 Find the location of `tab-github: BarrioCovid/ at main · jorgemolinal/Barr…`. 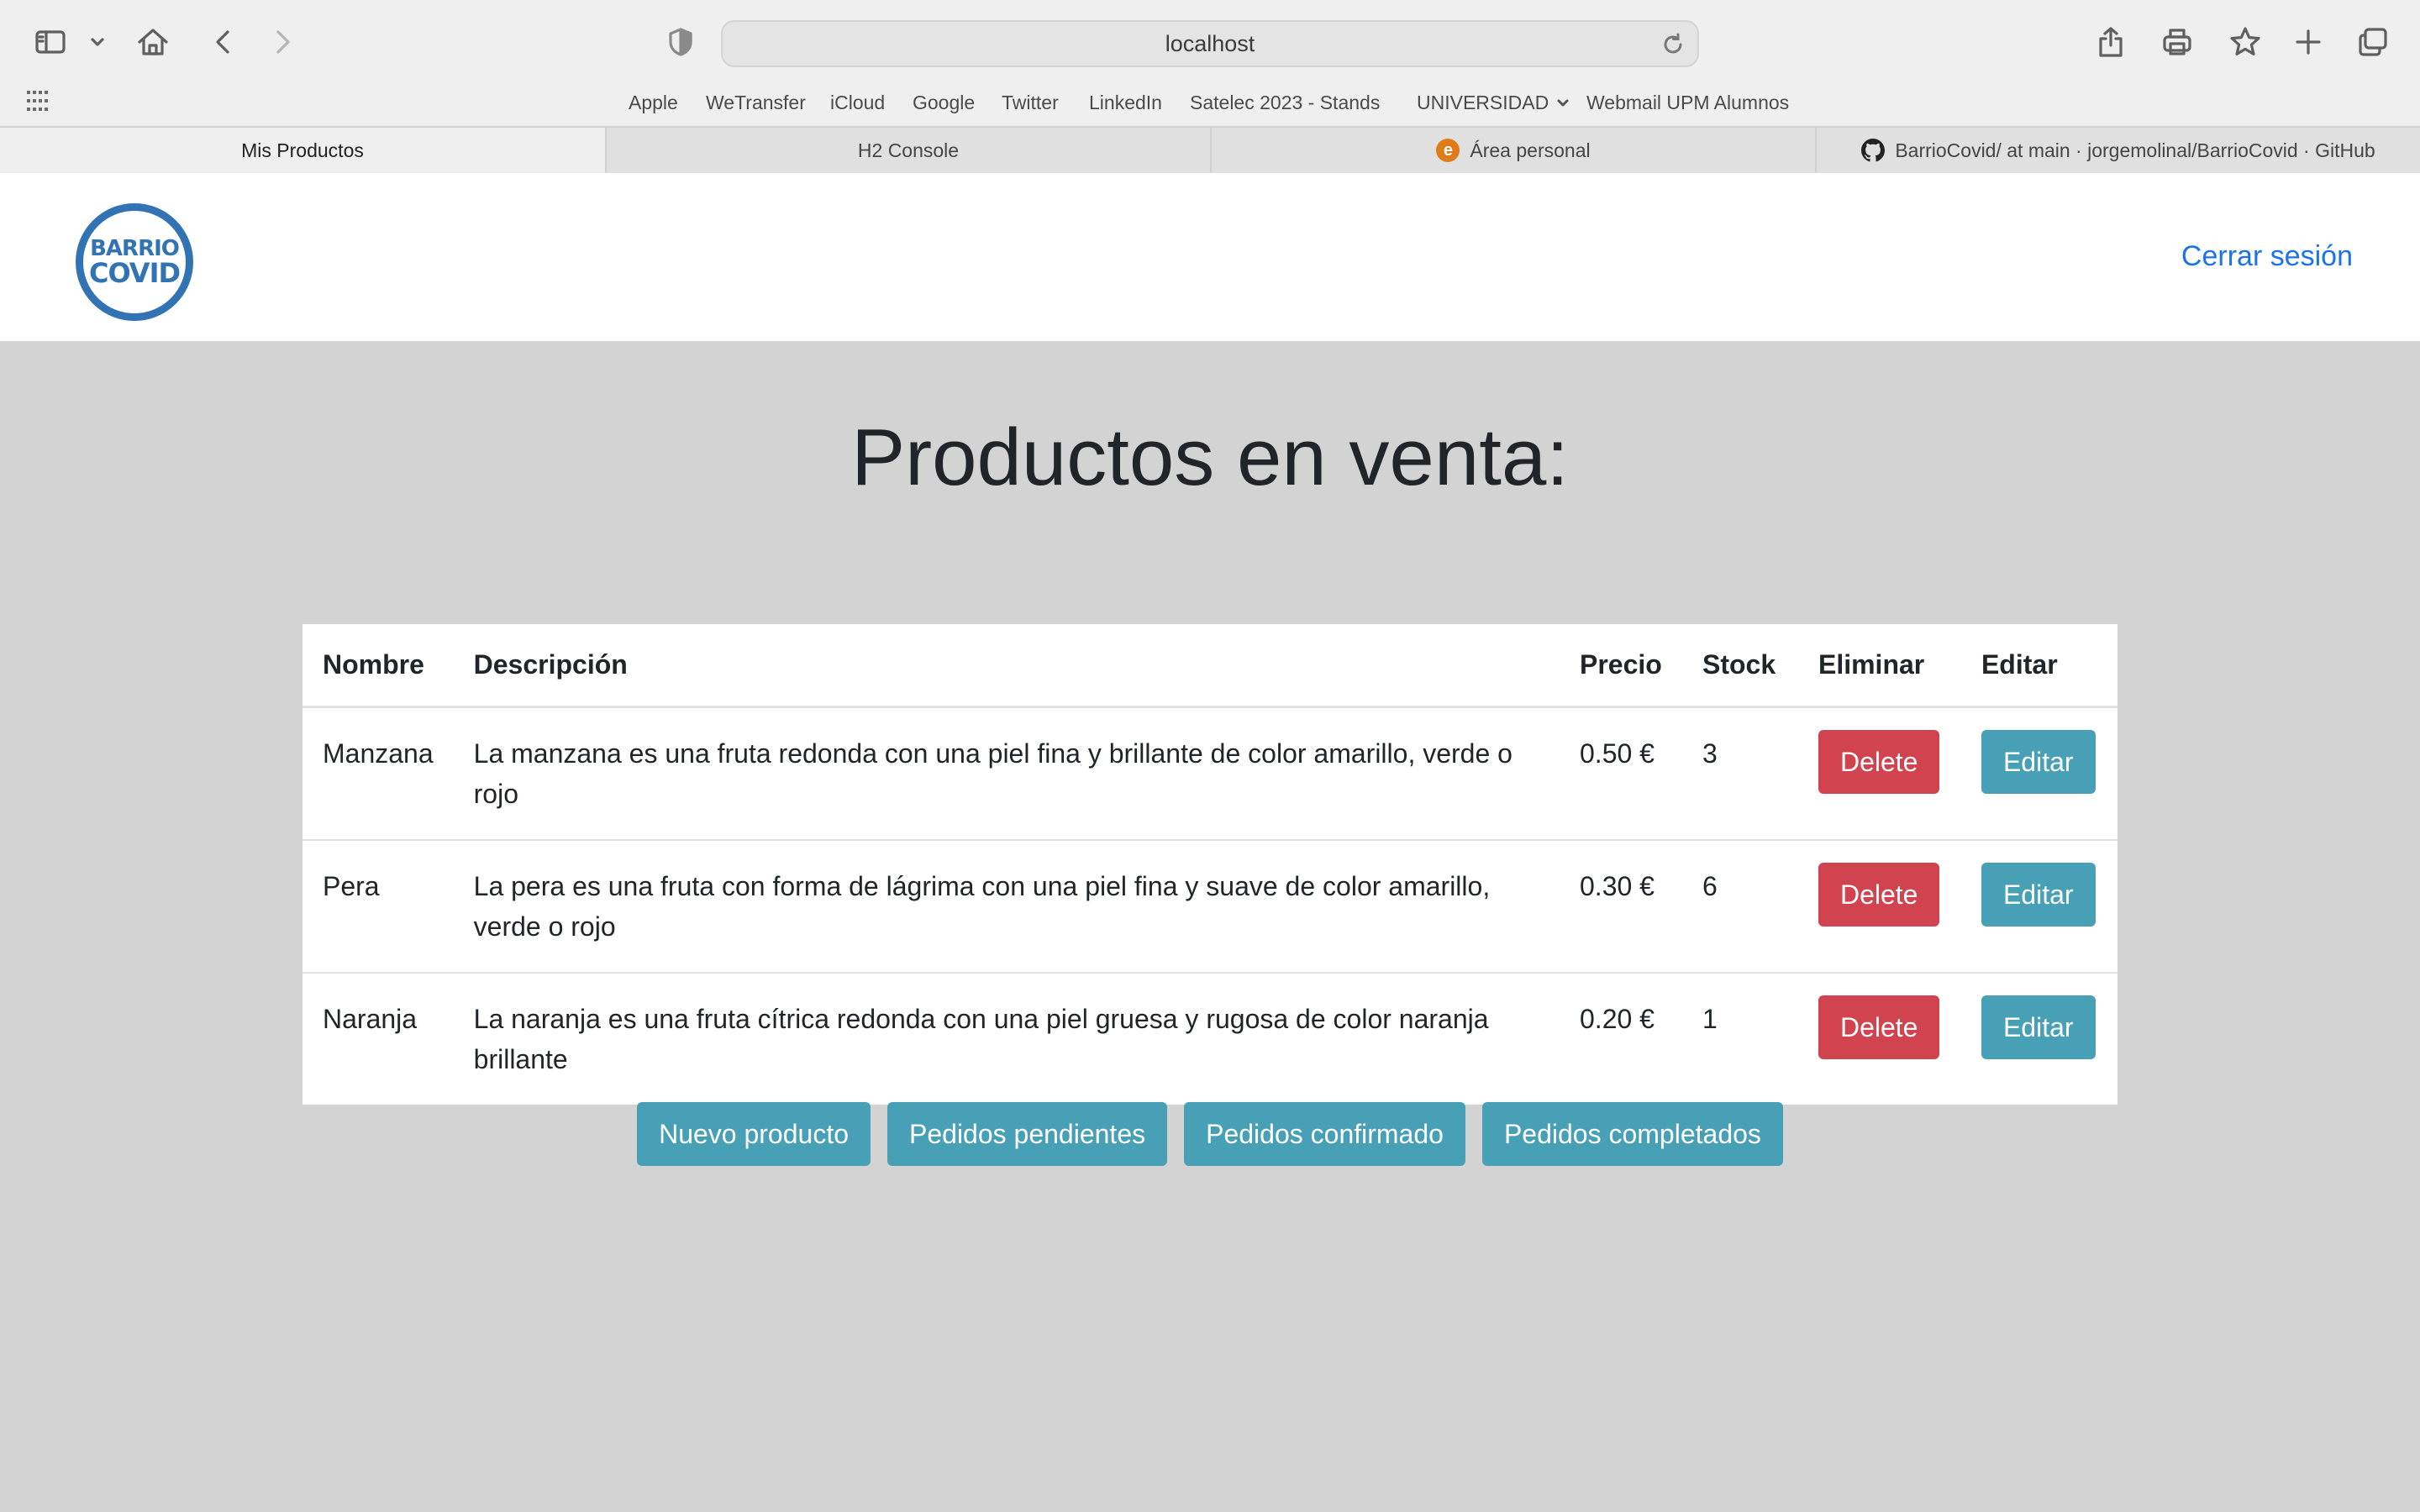

tab-github: BarrioCovid/ at main · jorgemolinal/Barr… is located at coordinates (2117, 150).